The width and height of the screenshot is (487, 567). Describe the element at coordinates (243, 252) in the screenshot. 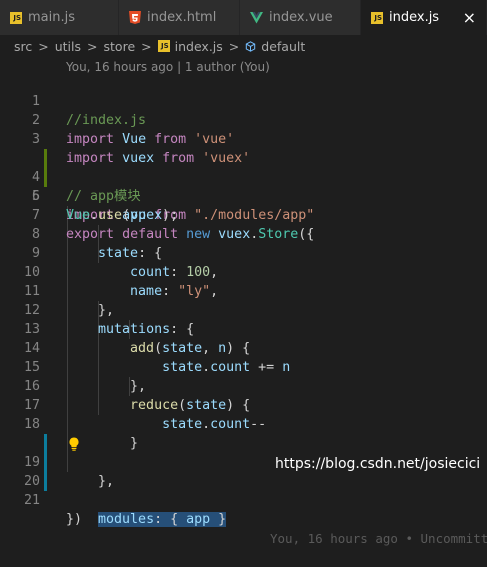

I see `code-line: 9 count: 100,` at that location.